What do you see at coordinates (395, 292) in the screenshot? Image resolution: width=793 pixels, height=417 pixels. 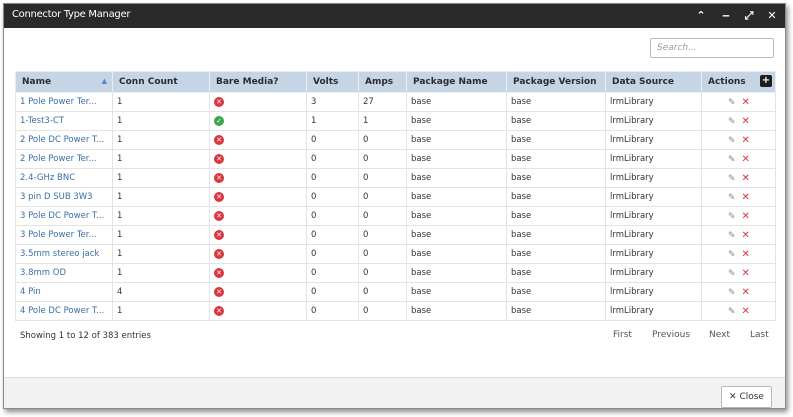 I see `table-row: 4 Pin 4 ✕ 0 0 base base lrmLibrary ✎ ✕` at bounding box center [395, 292].